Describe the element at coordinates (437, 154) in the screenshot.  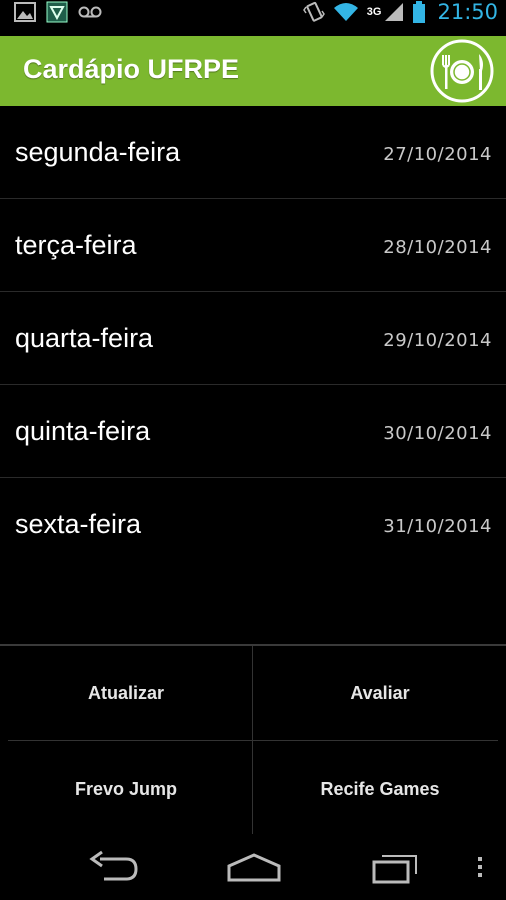
I see `day-date: 27/10/2014` at that location.